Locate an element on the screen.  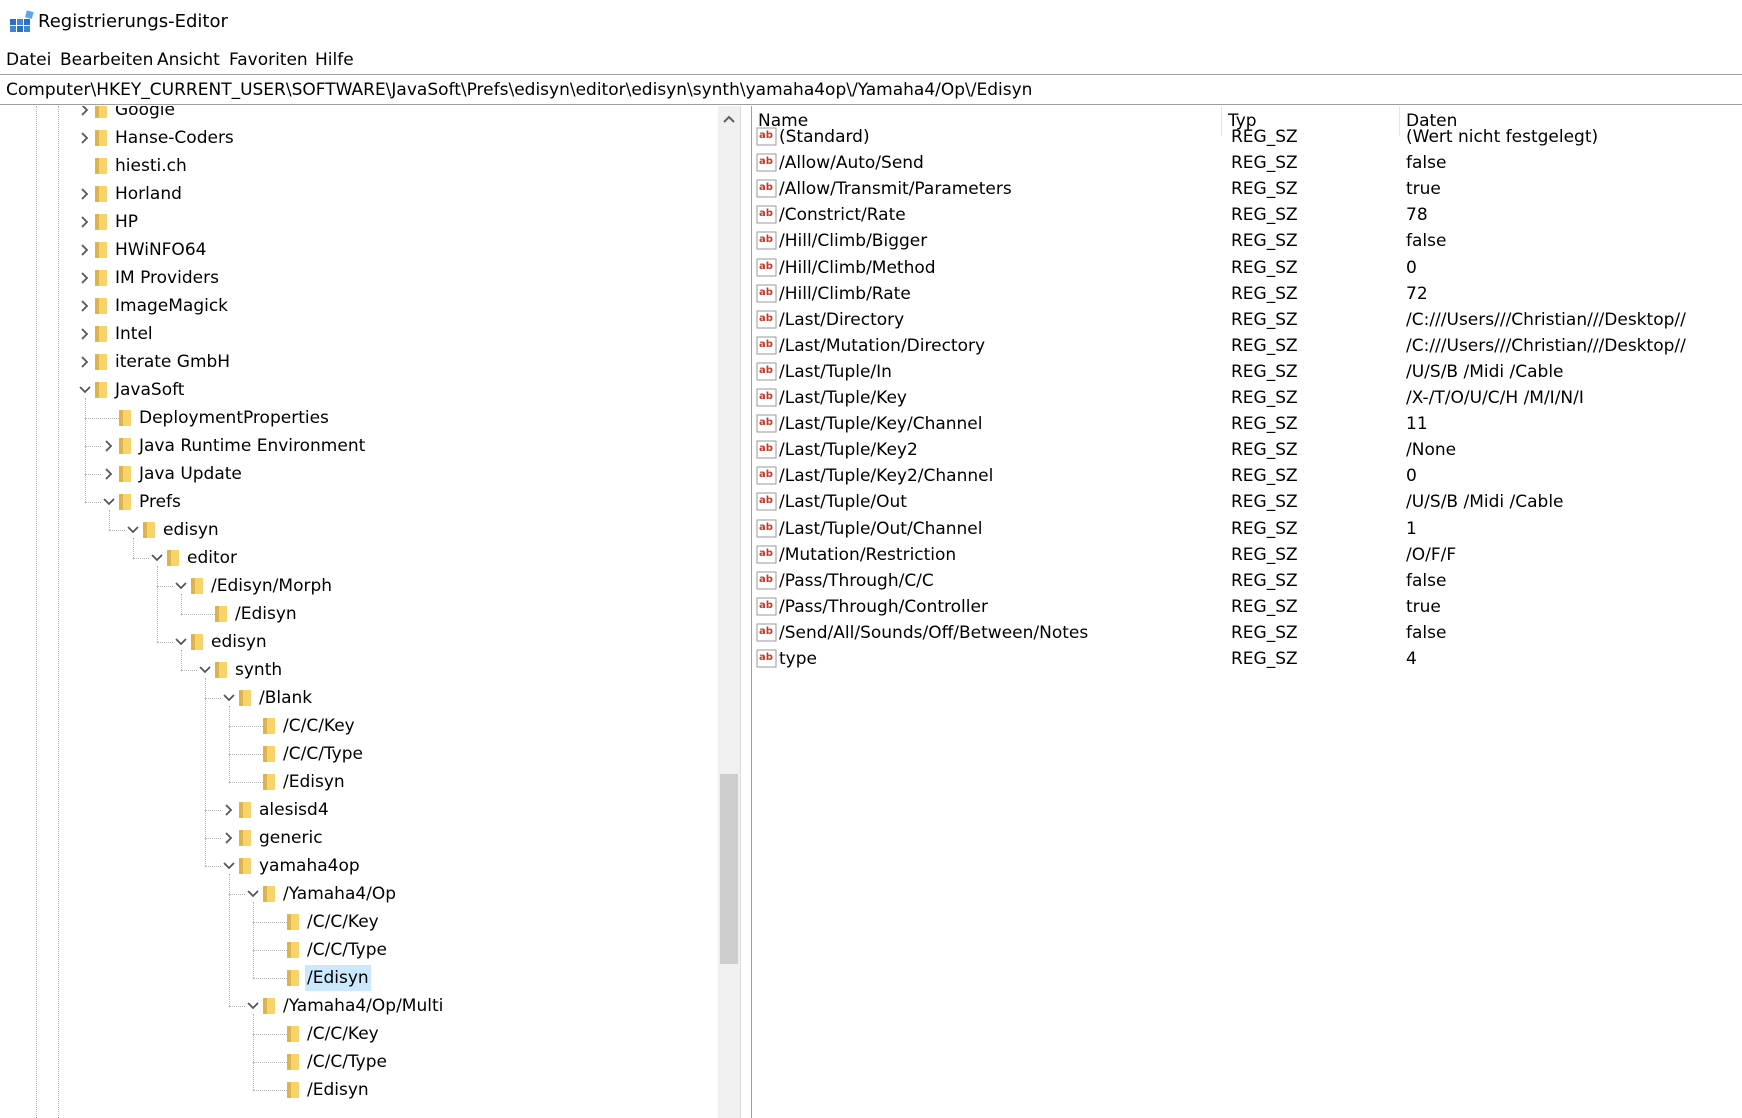
tree-item: IM Providers is located at coordinates (350, 278).